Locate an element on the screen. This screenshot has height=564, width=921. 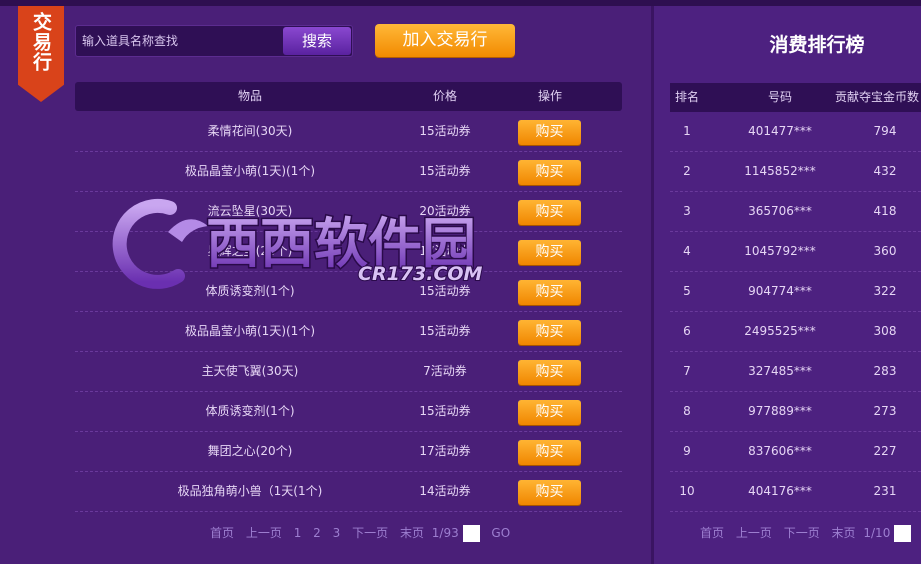
table-row: 舞团之心(20个) 17活动券 购买 is located at coordinates (348, 452).